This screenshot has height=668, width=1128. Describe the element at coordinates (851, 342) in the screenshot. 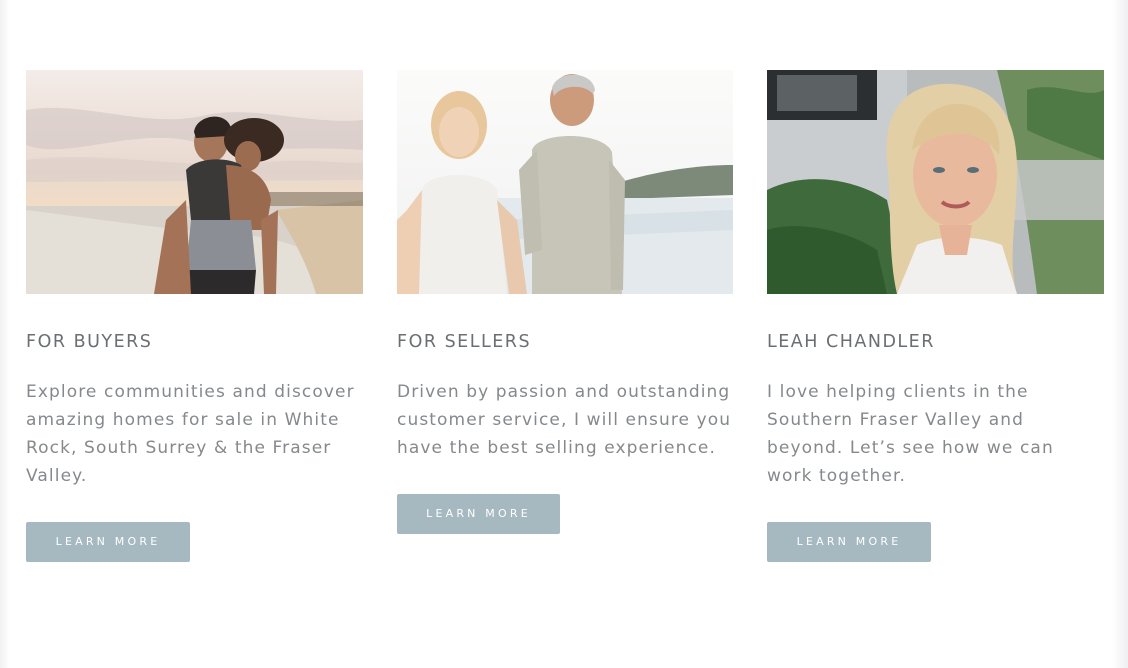

I see `card-title: LEAH CHANDLER` at that location.